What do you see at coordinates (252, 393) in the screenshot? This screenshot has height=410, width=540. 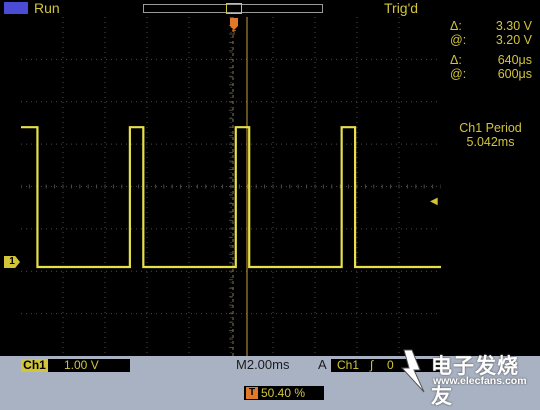 I see `trigger-position-icon: T` at bounding box center [252, 393].